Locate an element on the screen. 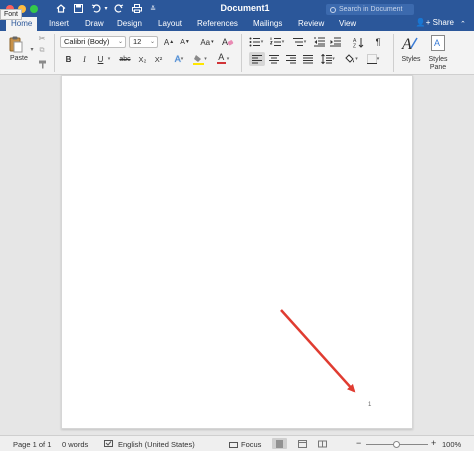 The image size is (474, 451). tab-review: Review is located at coordinates (311, 24).